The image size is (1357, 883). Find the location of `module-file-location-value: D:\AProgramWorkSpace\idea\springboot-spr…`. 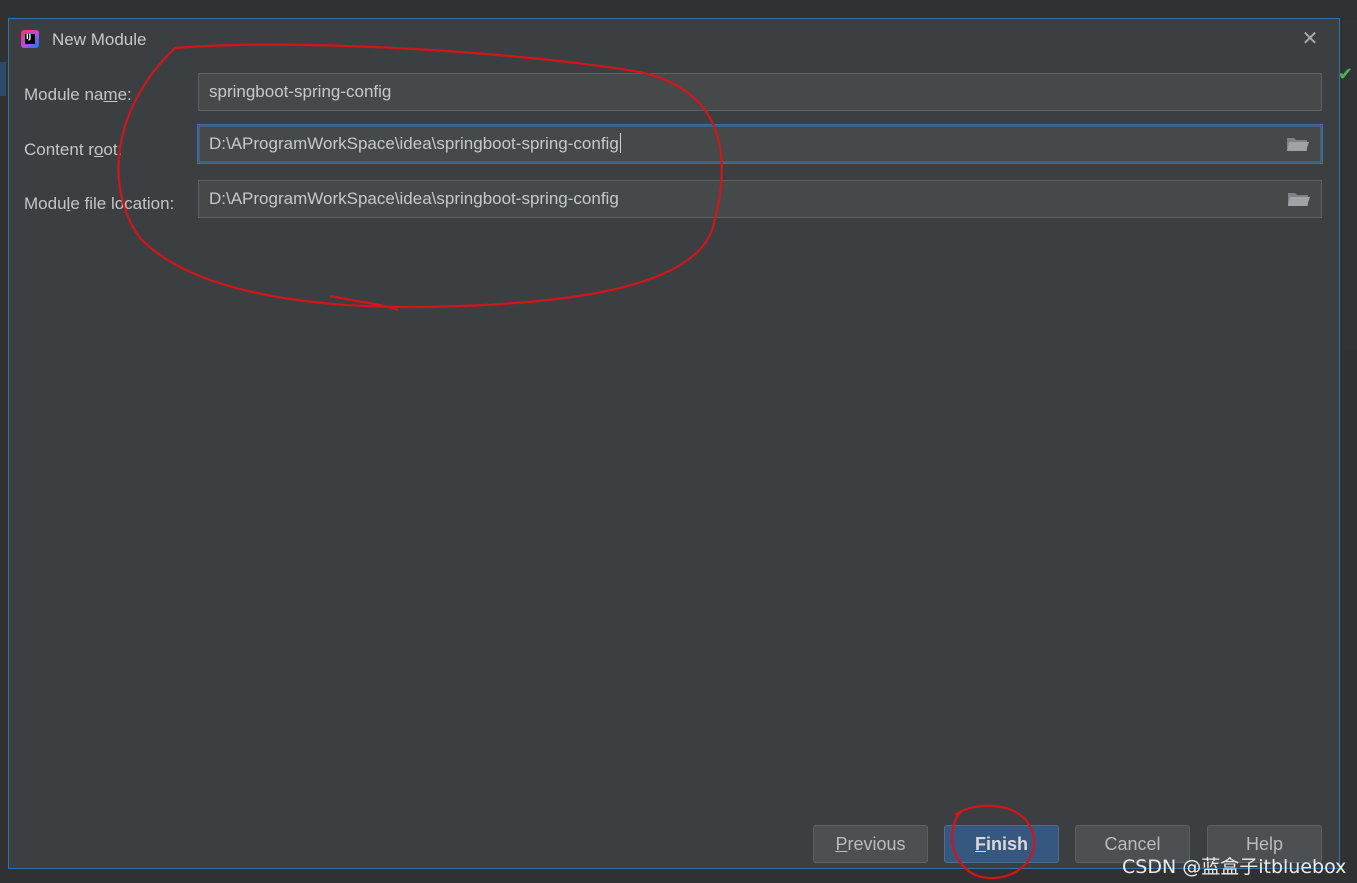

module-file-location-value: D:\AProgramWorkSpace\idea\springboot-spr… is located at coordinates (414, 198).